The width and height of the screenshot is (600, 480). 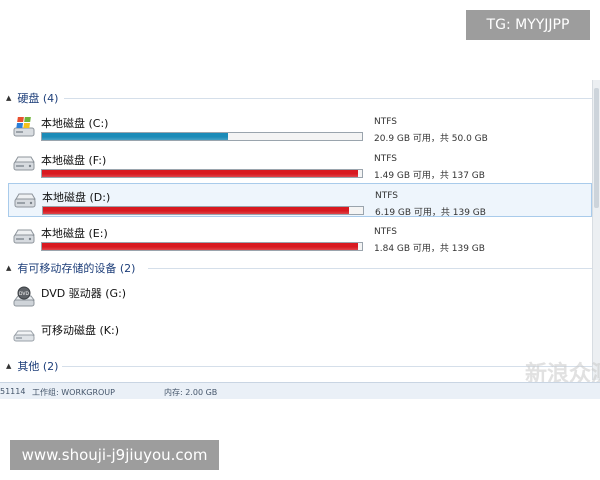 What do you see at coordinates (191, 392) in the screenshot?
I see `memory-label: 内存: 2.00 GB` at bounding box center [191, 392].